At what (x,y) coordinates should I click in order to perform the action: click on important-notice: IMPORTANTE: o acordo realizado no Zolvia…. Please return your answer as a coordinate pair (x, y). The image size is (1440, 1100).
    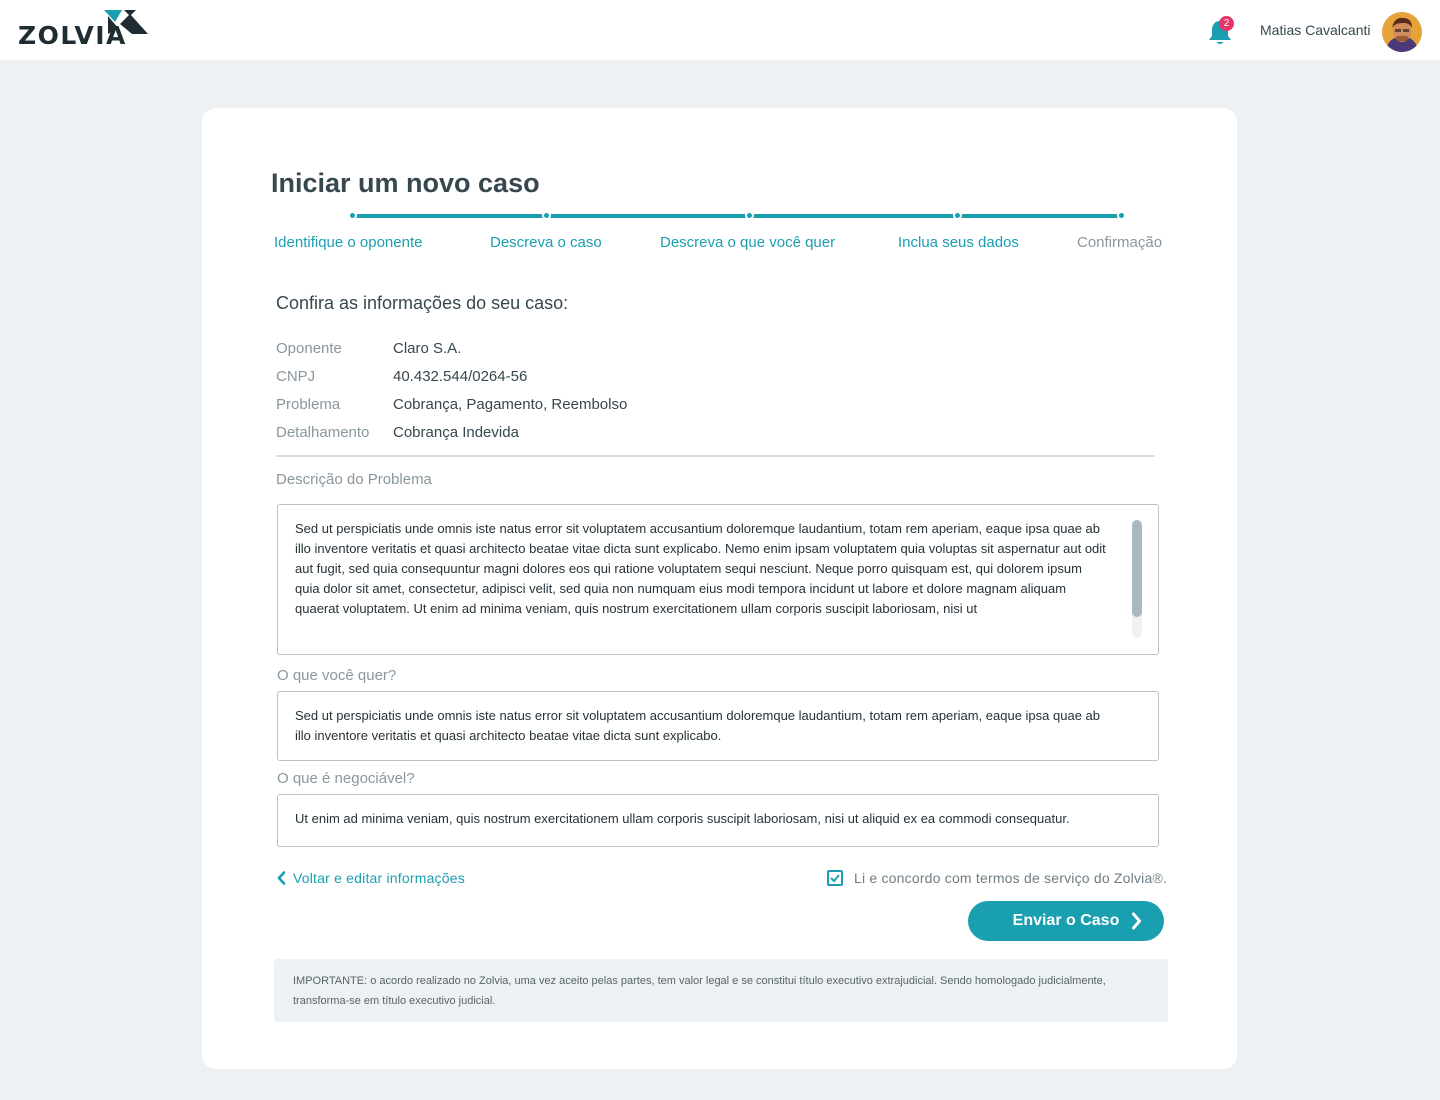
    Looking at the image, I should click on (721, 990).